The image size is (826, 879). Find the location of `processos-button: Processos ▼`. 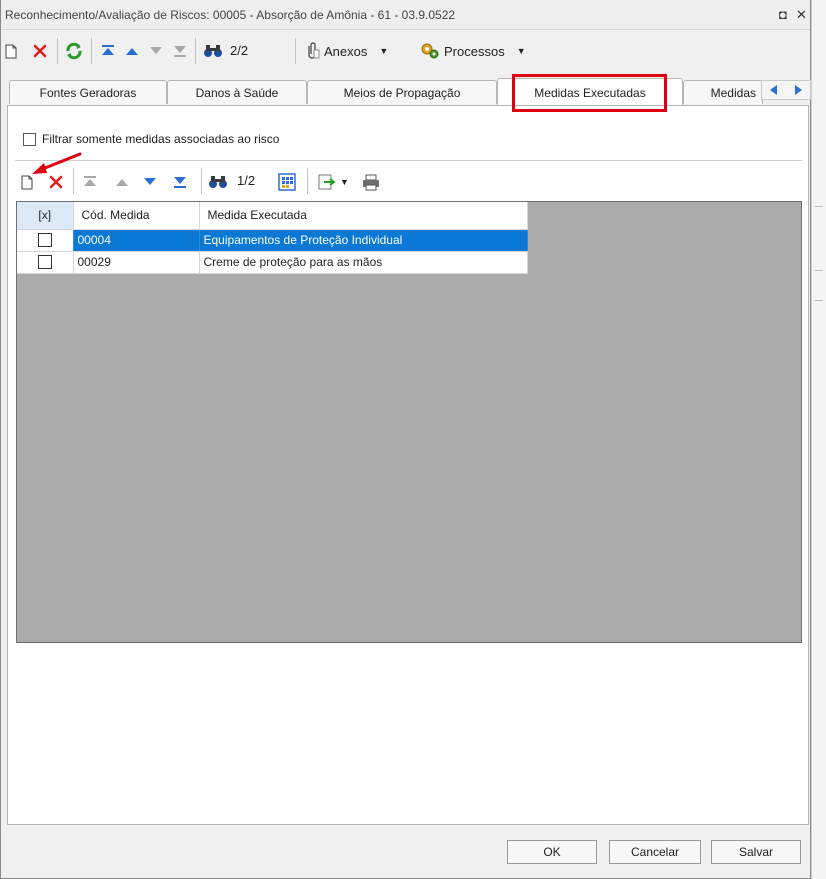

processos-button: Processos ▼ is located at coordinates (485, 51).